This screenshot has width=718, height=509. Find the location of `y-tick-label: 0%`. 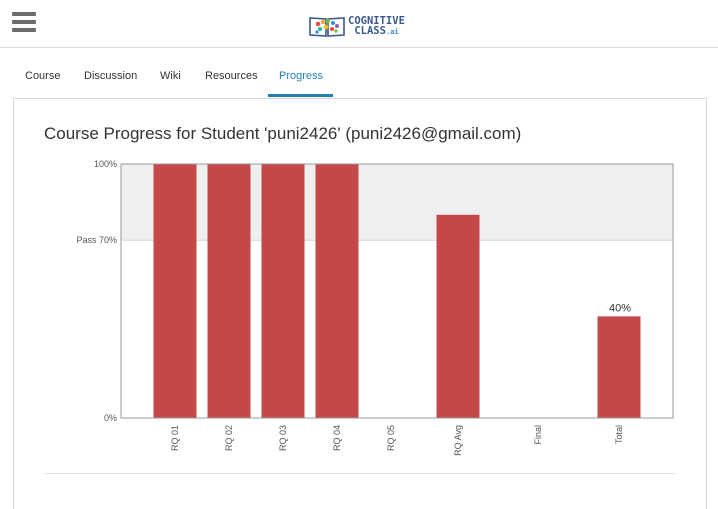

y-tick-label: 0% is located at coordinates (110, 418).